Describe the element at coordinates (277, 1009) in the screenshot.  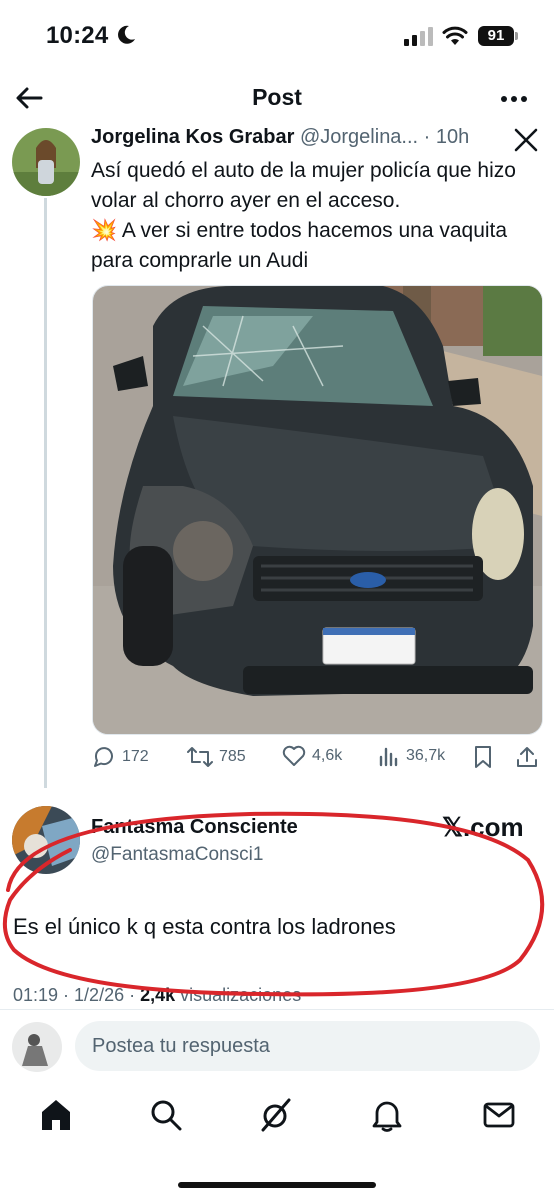
I see `divider` at that location.